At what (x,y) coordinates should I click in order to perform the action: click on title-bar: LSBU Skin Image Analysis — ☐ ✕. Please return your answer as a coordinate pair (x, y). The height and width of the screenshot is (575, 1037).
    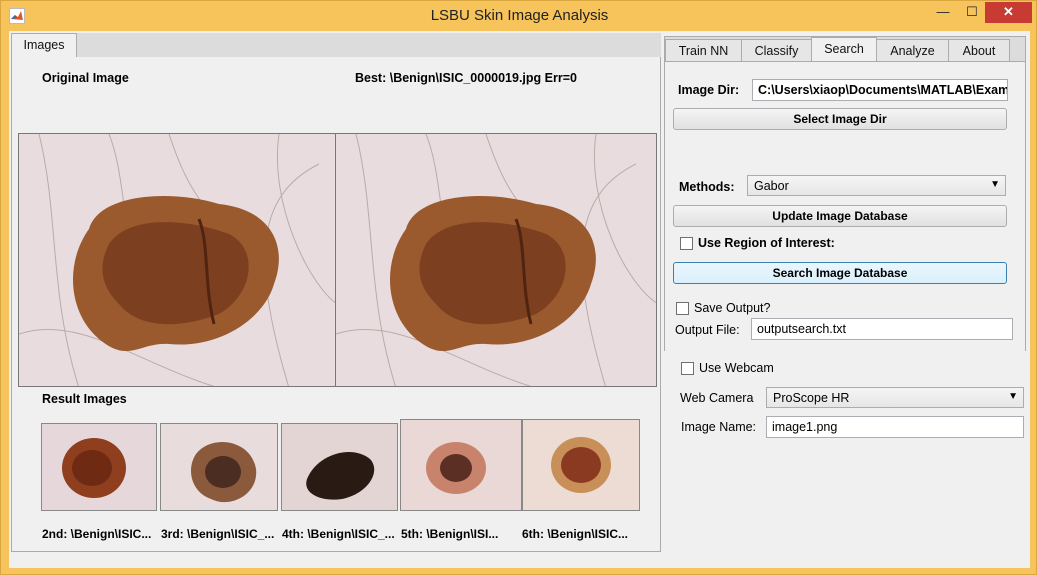
    Looking at the image, I should click on (519, 16).